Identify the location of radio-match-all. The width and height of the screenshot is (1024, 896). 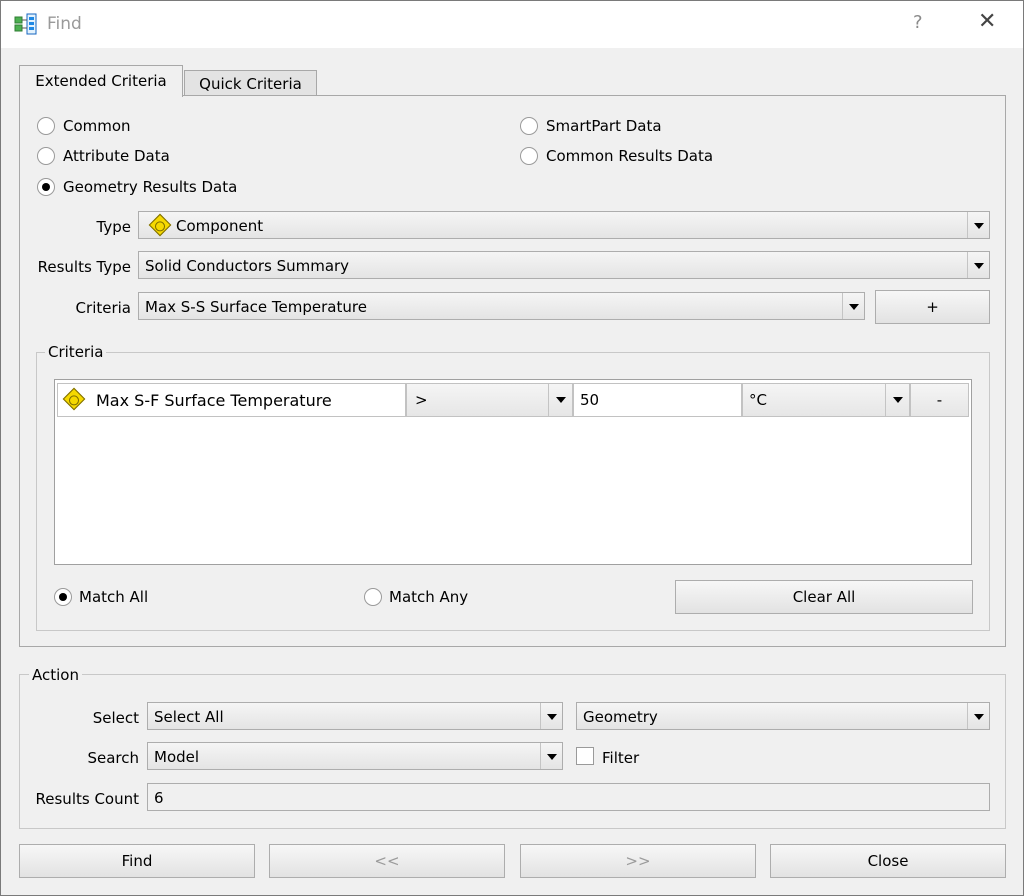
(63, 597).